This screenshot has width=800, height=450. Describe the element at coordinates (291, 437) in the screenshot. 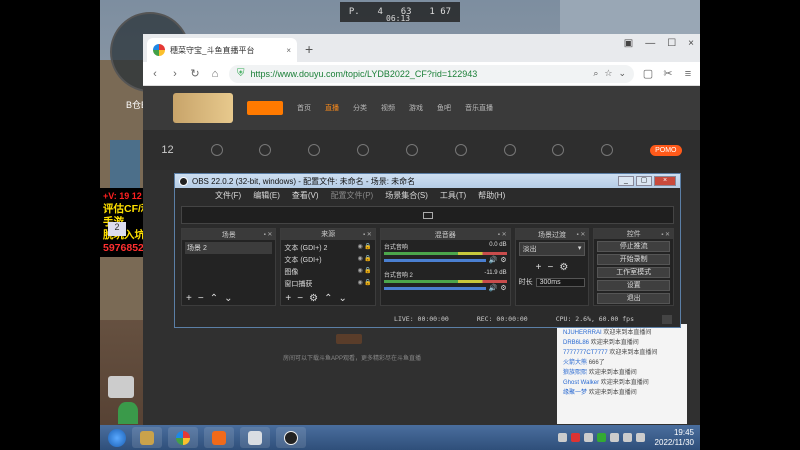

I see `taskbar-app-obs` at that location.